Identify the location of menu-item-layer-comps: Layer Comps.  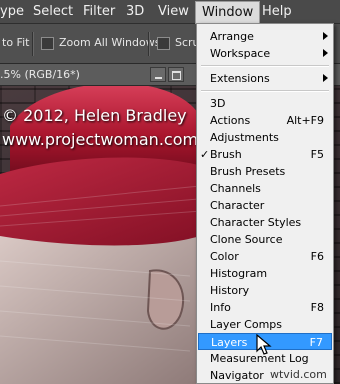
(265, 324).